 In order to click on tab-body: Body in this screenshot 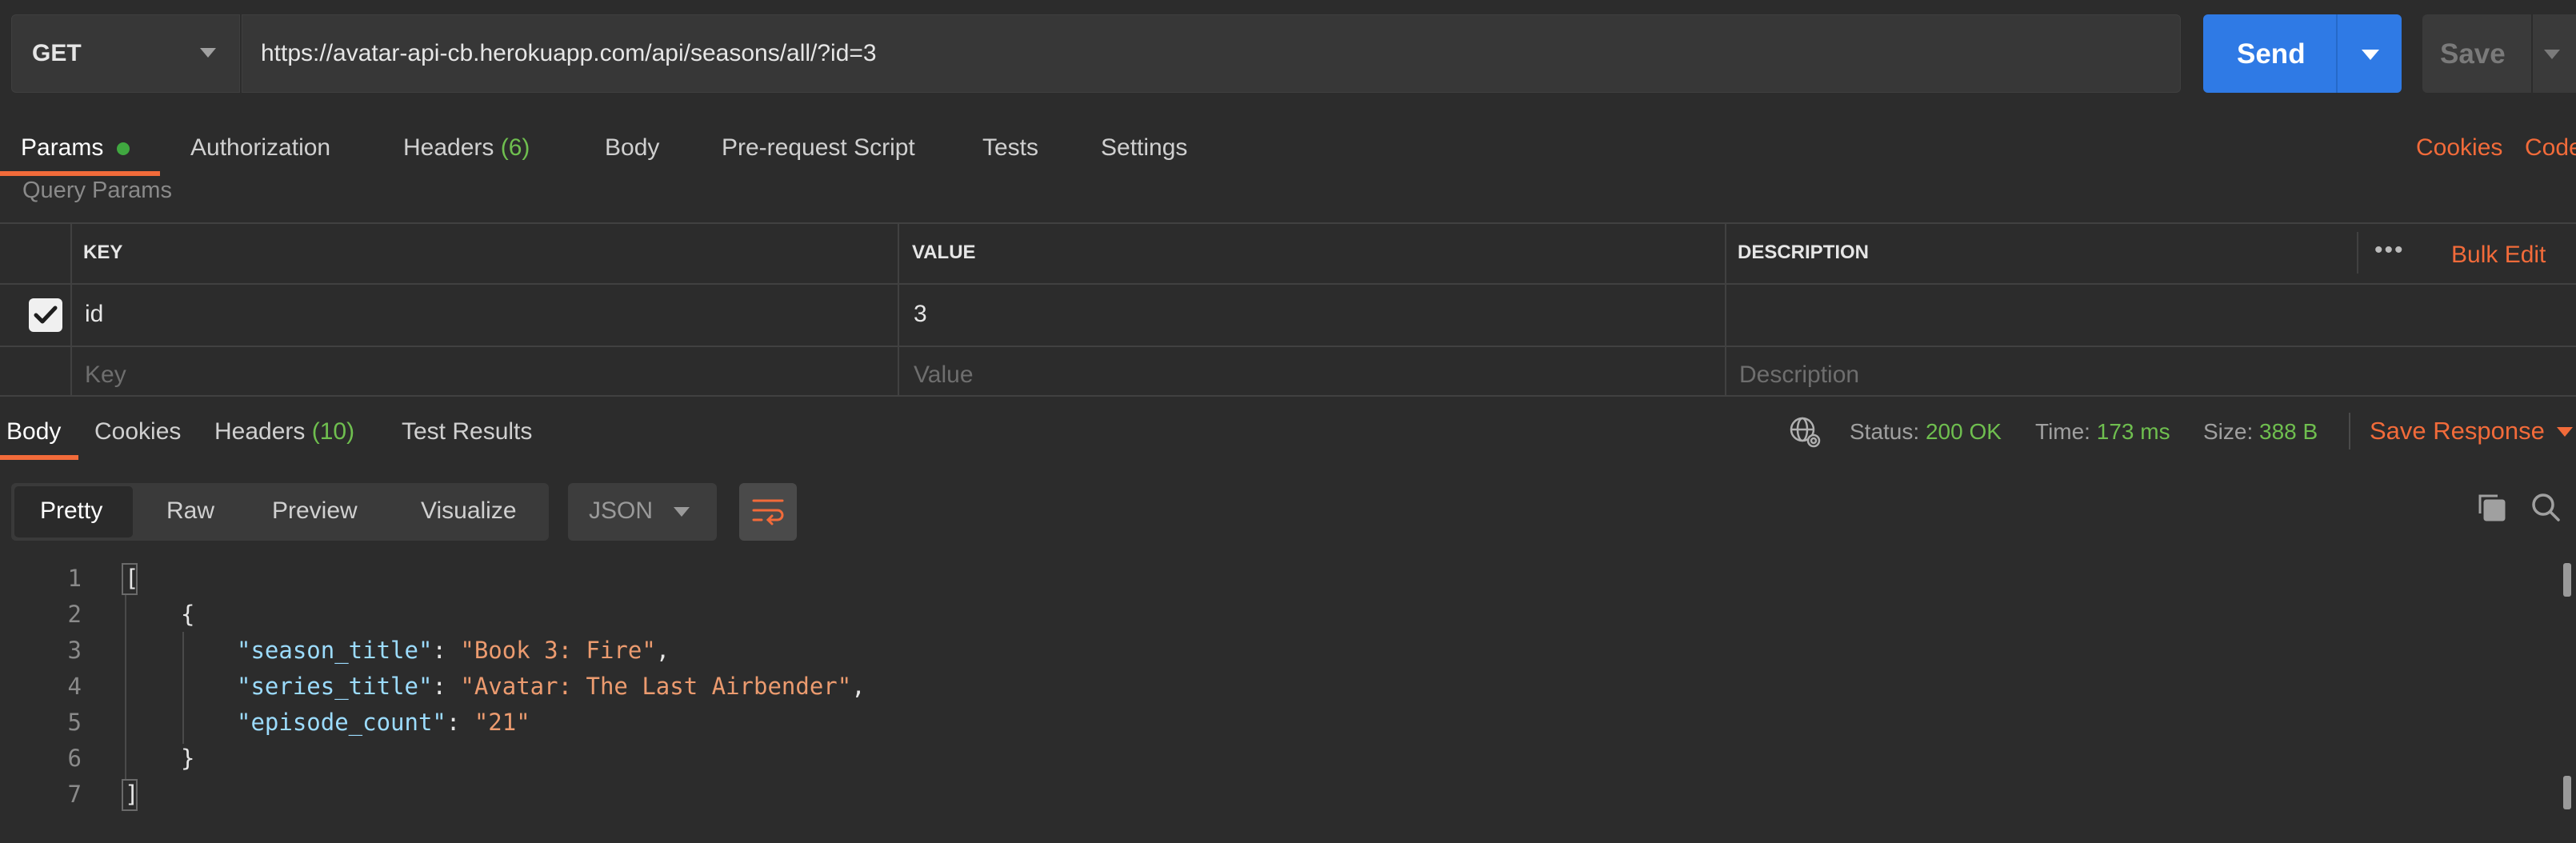, I will do `click(632, 148)`.